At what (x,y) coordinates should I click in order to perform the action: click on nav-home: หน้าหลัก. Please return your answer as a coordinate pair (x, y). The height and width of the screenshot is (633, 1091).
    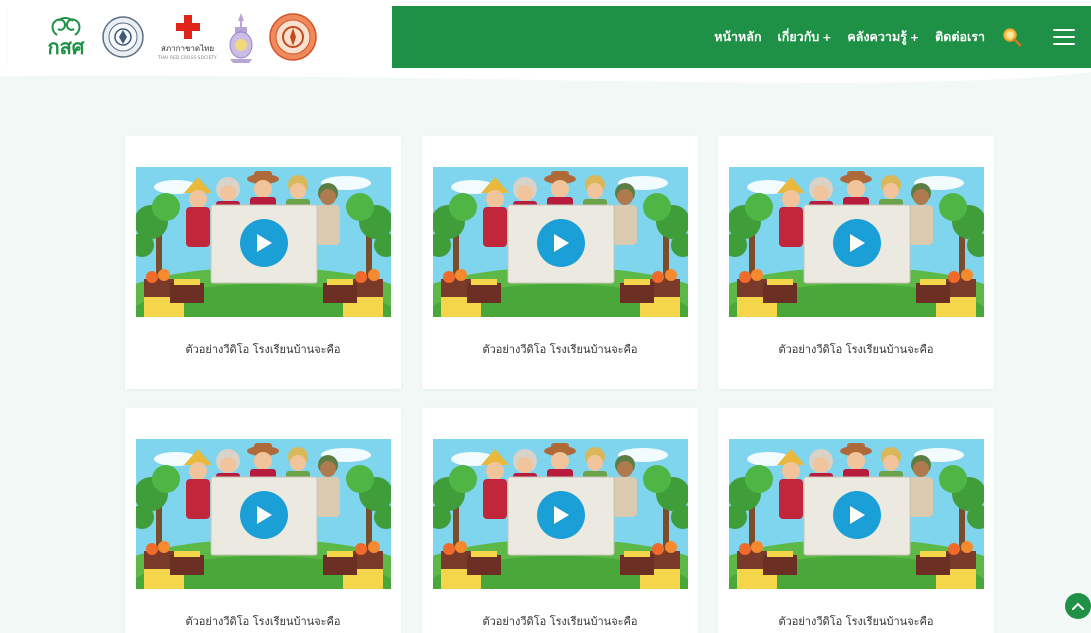
    Looking at the image, I should click on (737, 37).